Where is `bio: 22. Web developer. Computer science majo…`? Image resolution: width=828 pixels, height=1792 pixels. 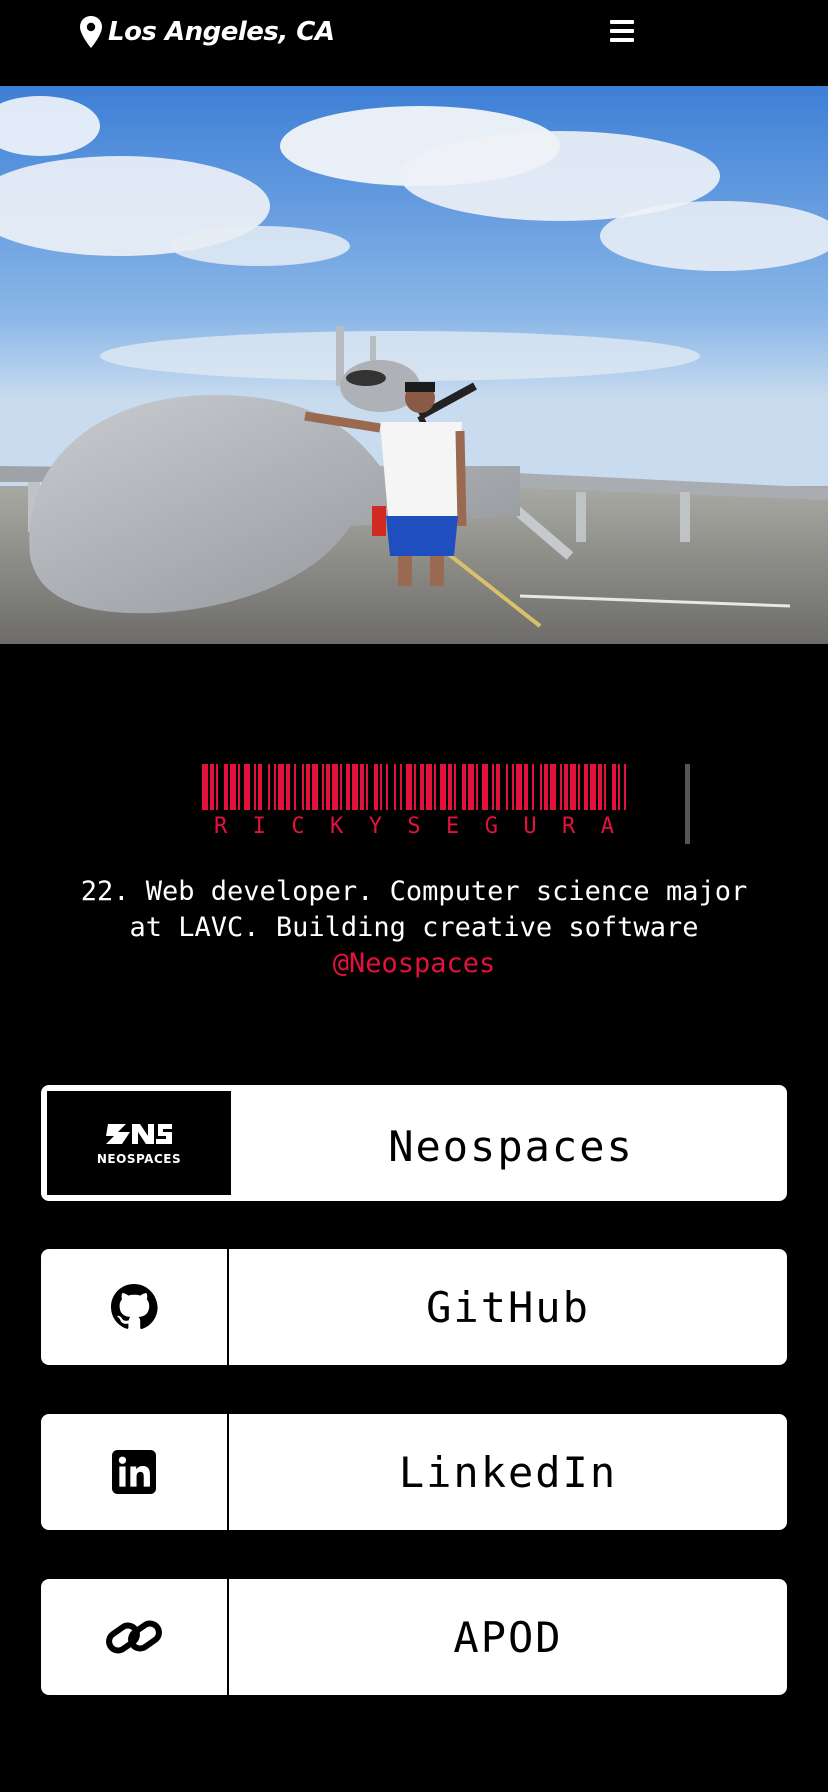 bio: 22. Web developer. Computer science majo… is located at coordinates (414, 928).